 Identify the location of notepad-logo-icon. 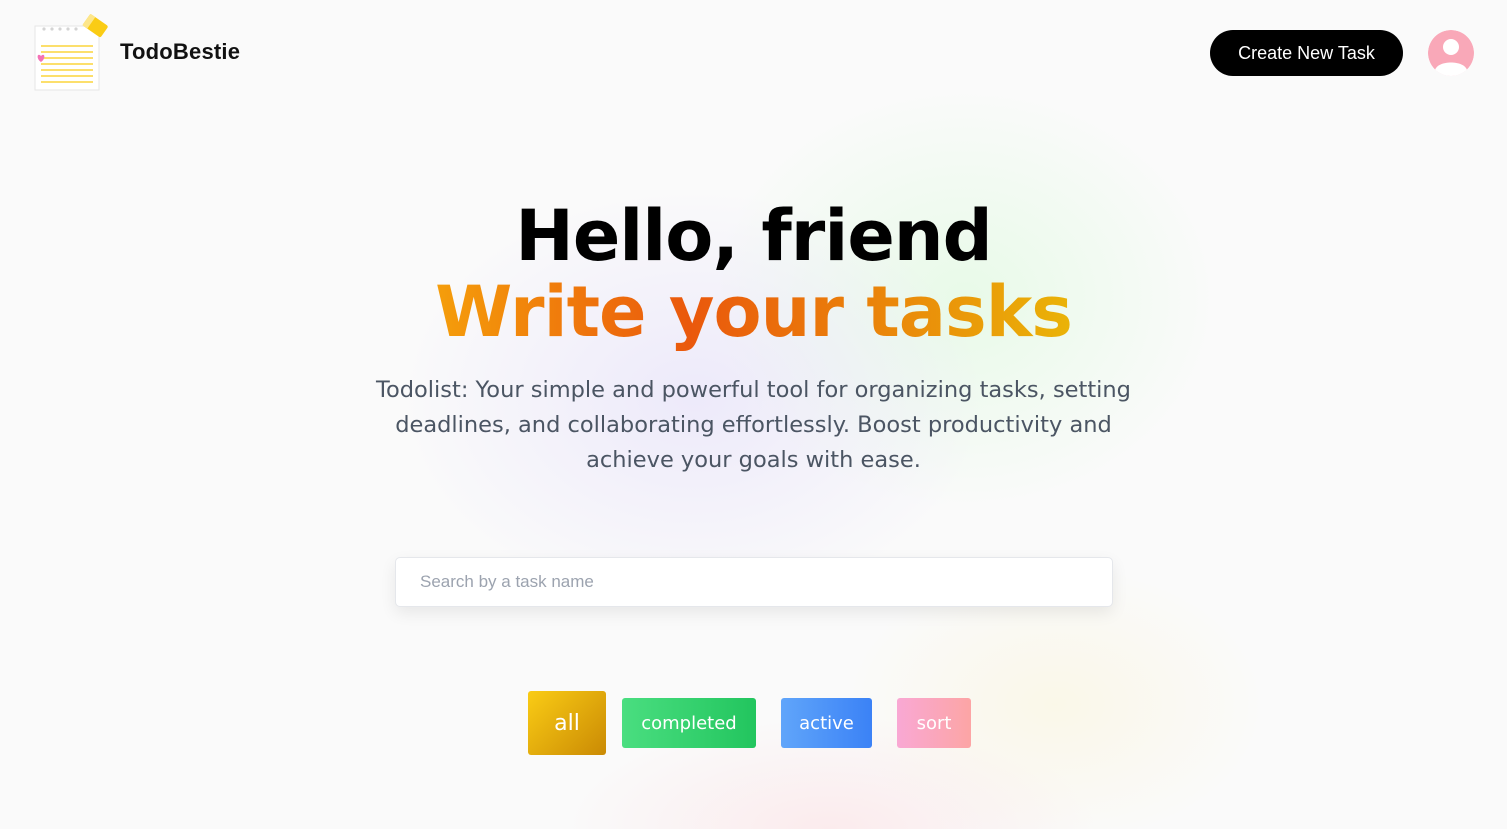
(72, 53).